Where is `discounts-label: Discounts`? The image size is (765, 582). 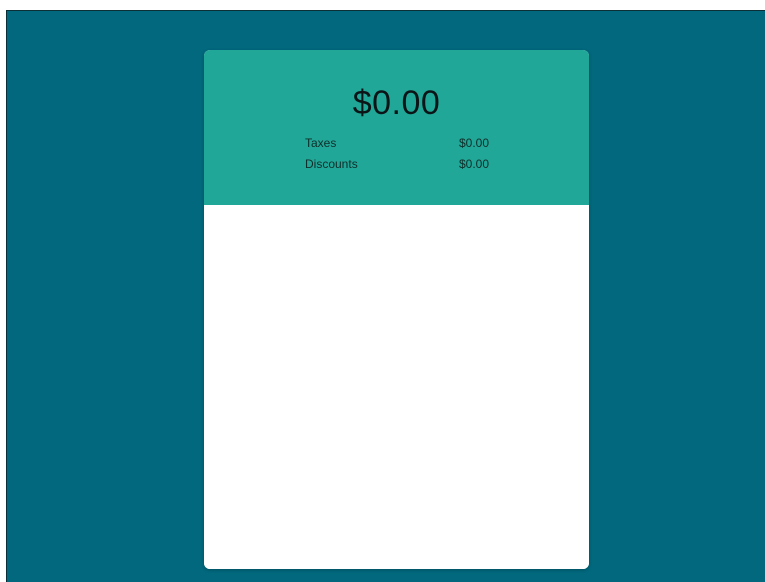 discounts-label: Discounts is located at coordinates (331, 164).